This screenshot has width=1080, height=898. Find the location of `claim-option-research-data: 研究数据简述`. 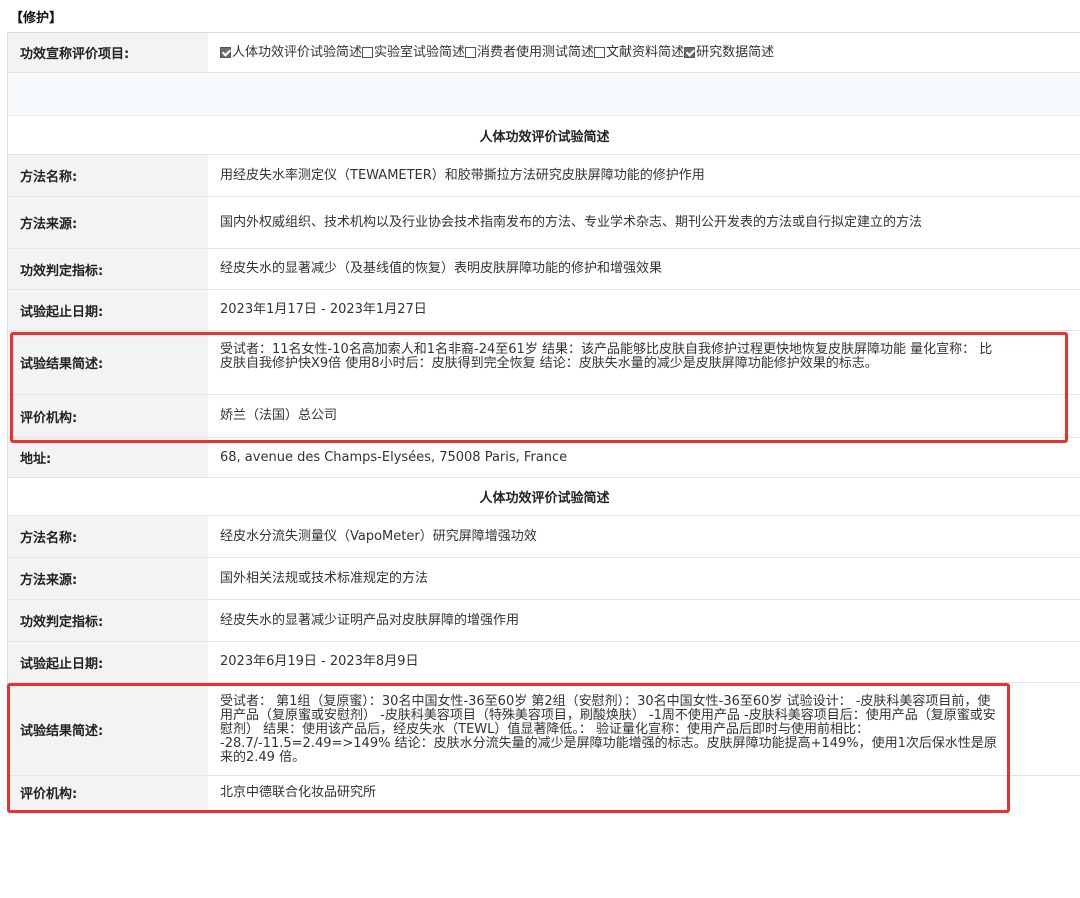

claim-option-research-data: 研究数据简述 is located at coordinates (729, 52).